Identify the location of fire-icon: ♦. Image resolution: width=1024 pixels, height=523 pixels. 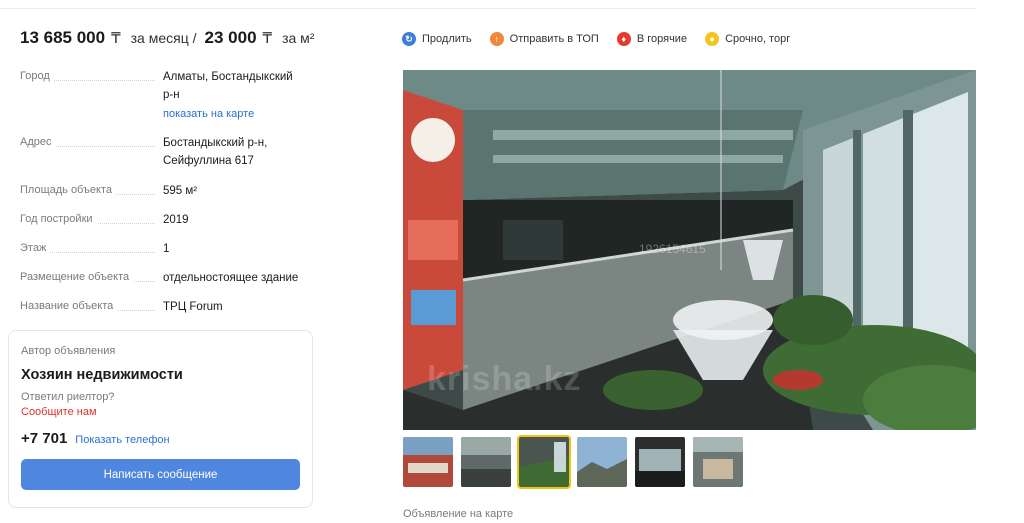
(623, 39).